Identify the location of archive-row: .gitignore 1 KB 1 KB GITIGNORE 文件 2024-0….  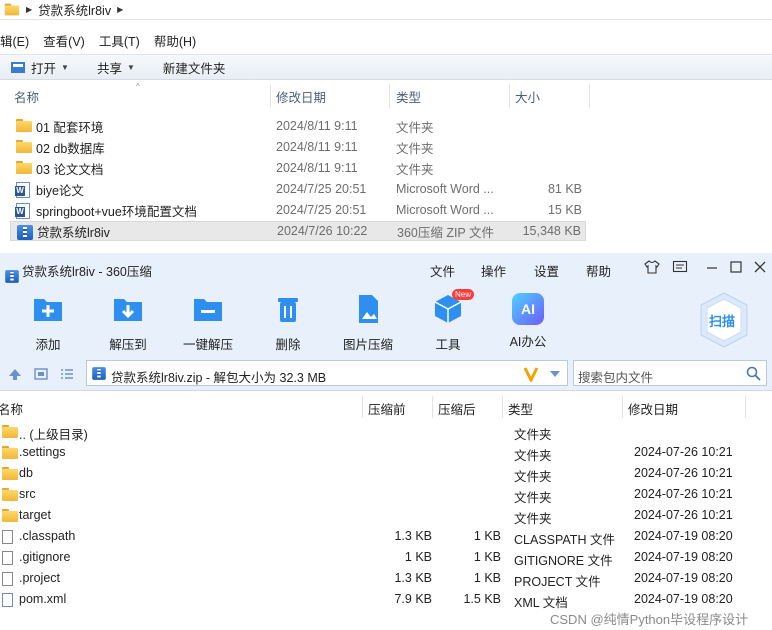
(386, 557).